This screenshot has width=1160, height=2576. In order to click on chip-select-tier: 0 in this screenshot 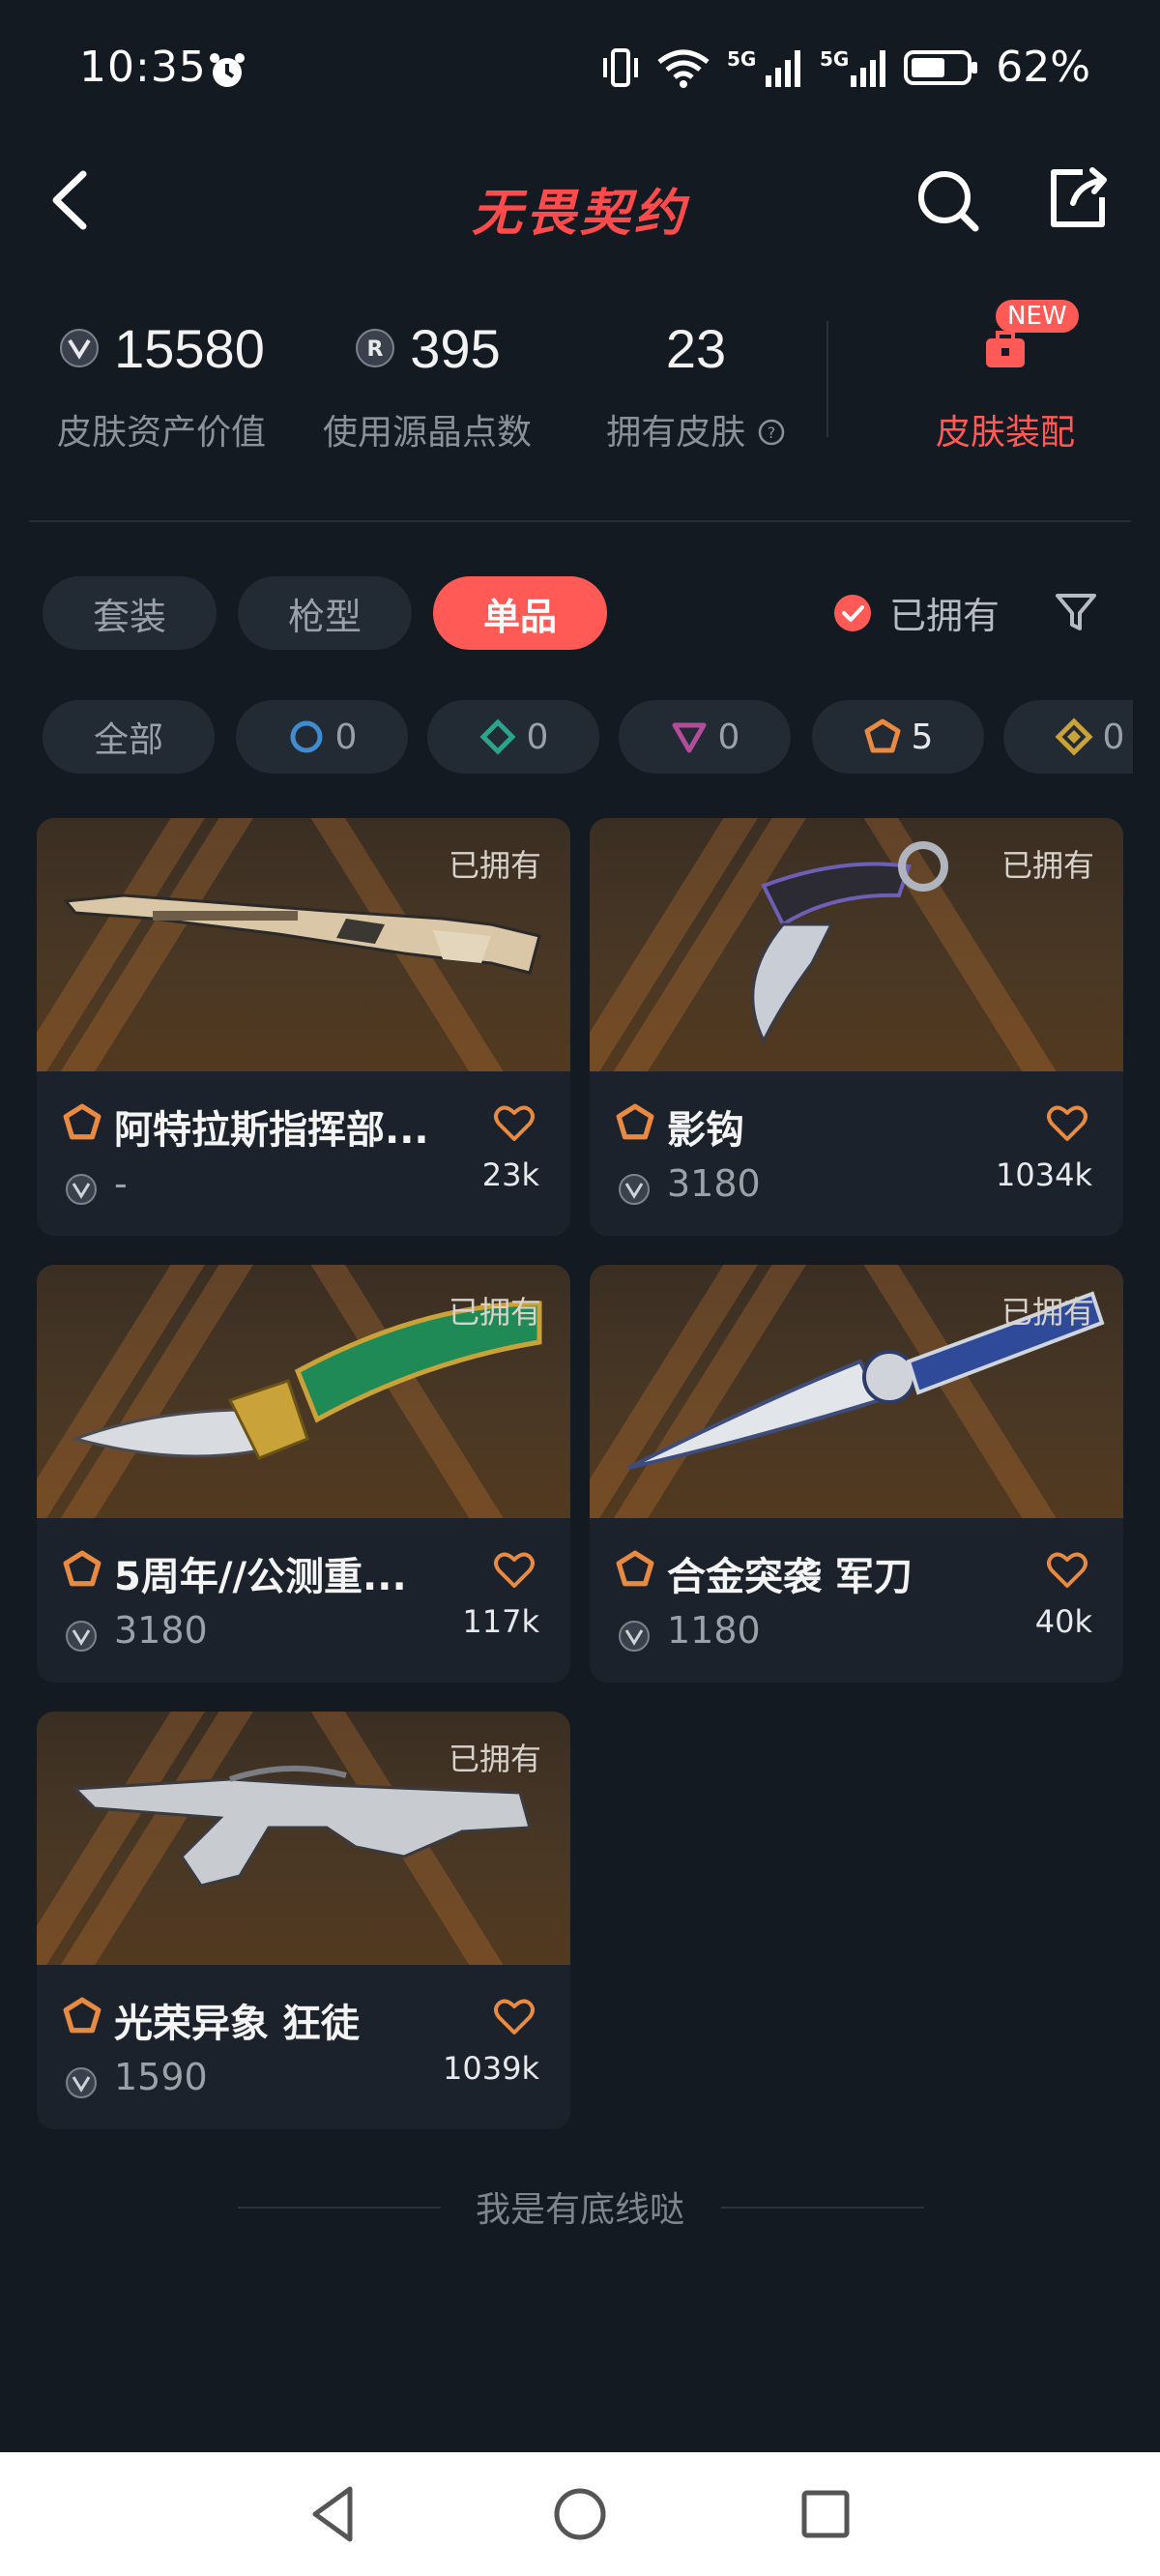, I will do `click(322, 737)`.